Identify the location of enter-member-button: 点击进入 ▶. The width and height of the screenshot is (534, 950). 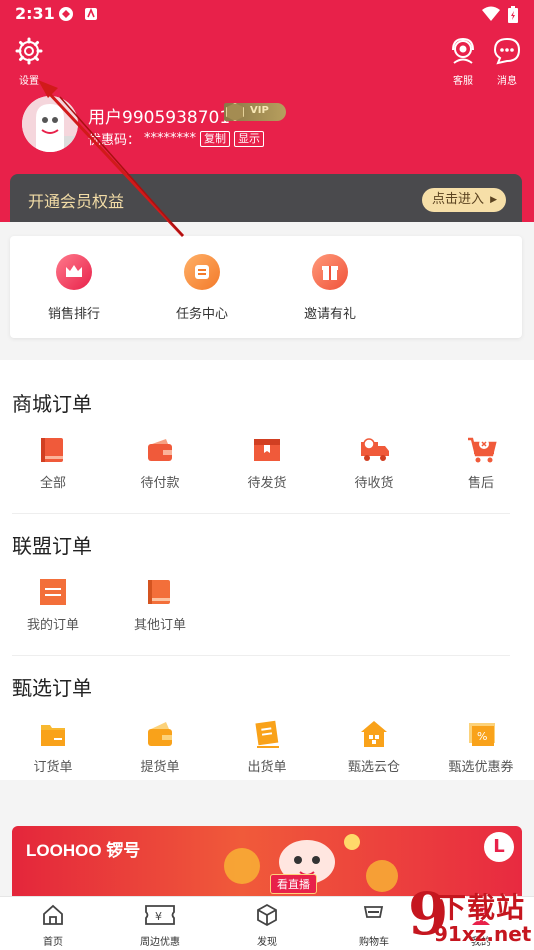
(464, 200).